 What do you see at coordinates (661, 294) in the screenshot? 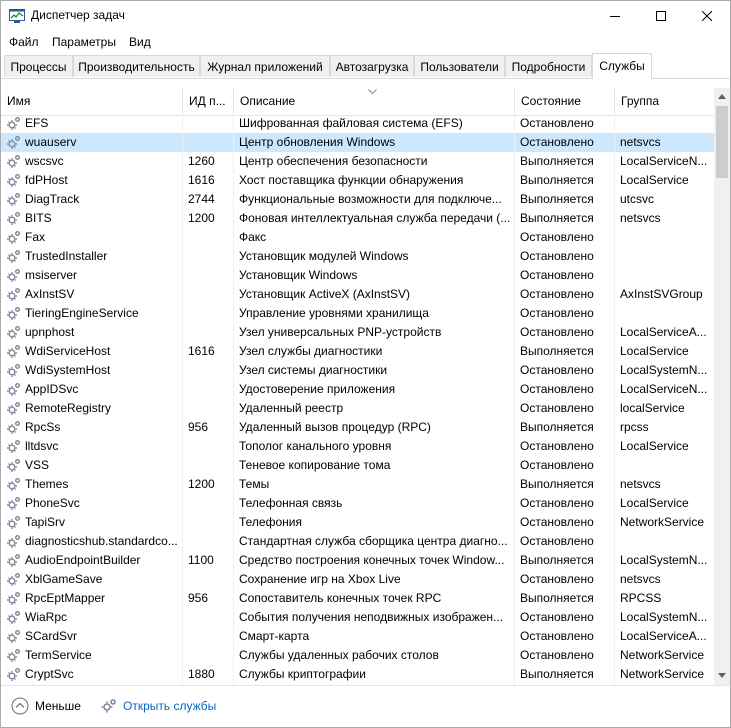
I see `service-group-cell: AxInstSVGroup` at bounding box center [661, 294].